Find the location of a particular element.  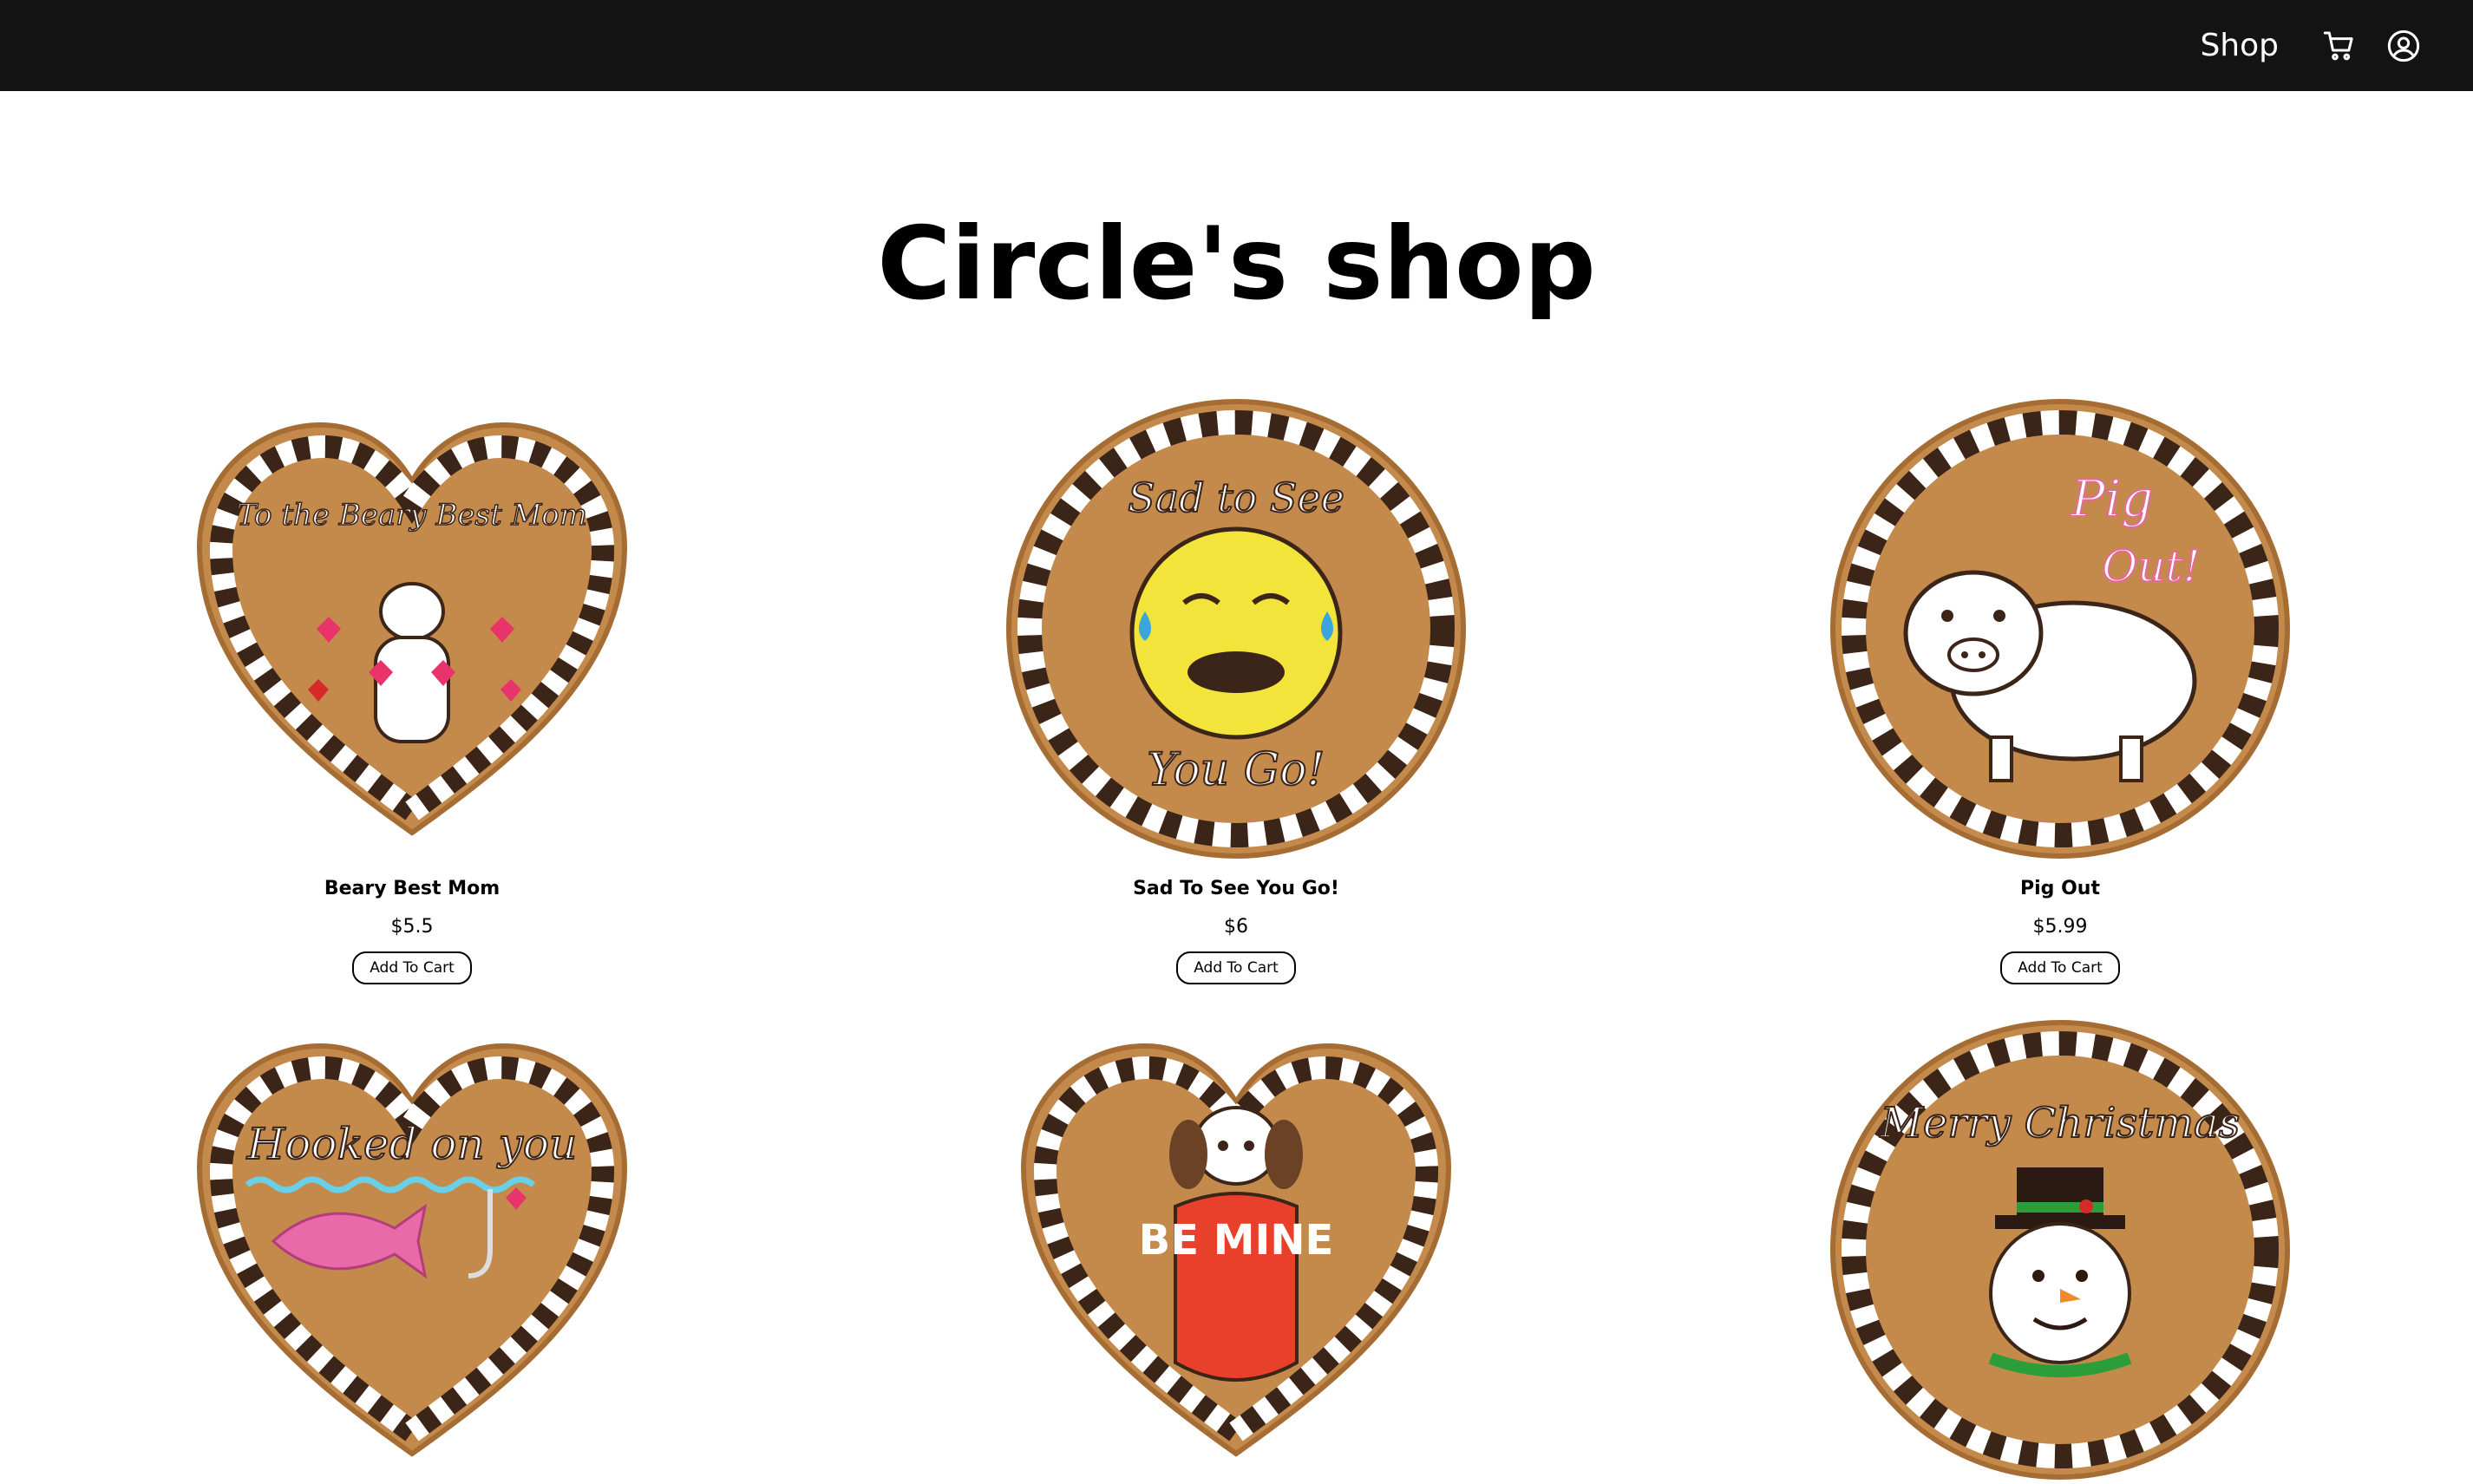

product-name: Beary Best Mom is located at coordinates (412, 889).